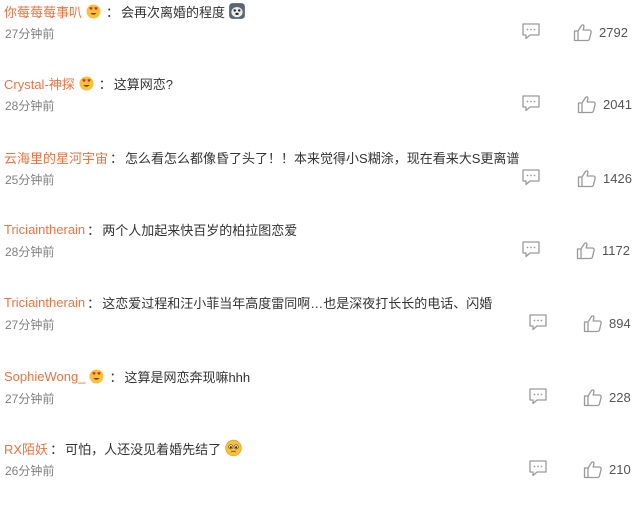 Image resolution: width=640 pixels, height=509 pixels. Describe the element at coordinates (143, 449) in the screenshot. I see `comment-text: 可怕，人还没见着婚先结了` at that location.